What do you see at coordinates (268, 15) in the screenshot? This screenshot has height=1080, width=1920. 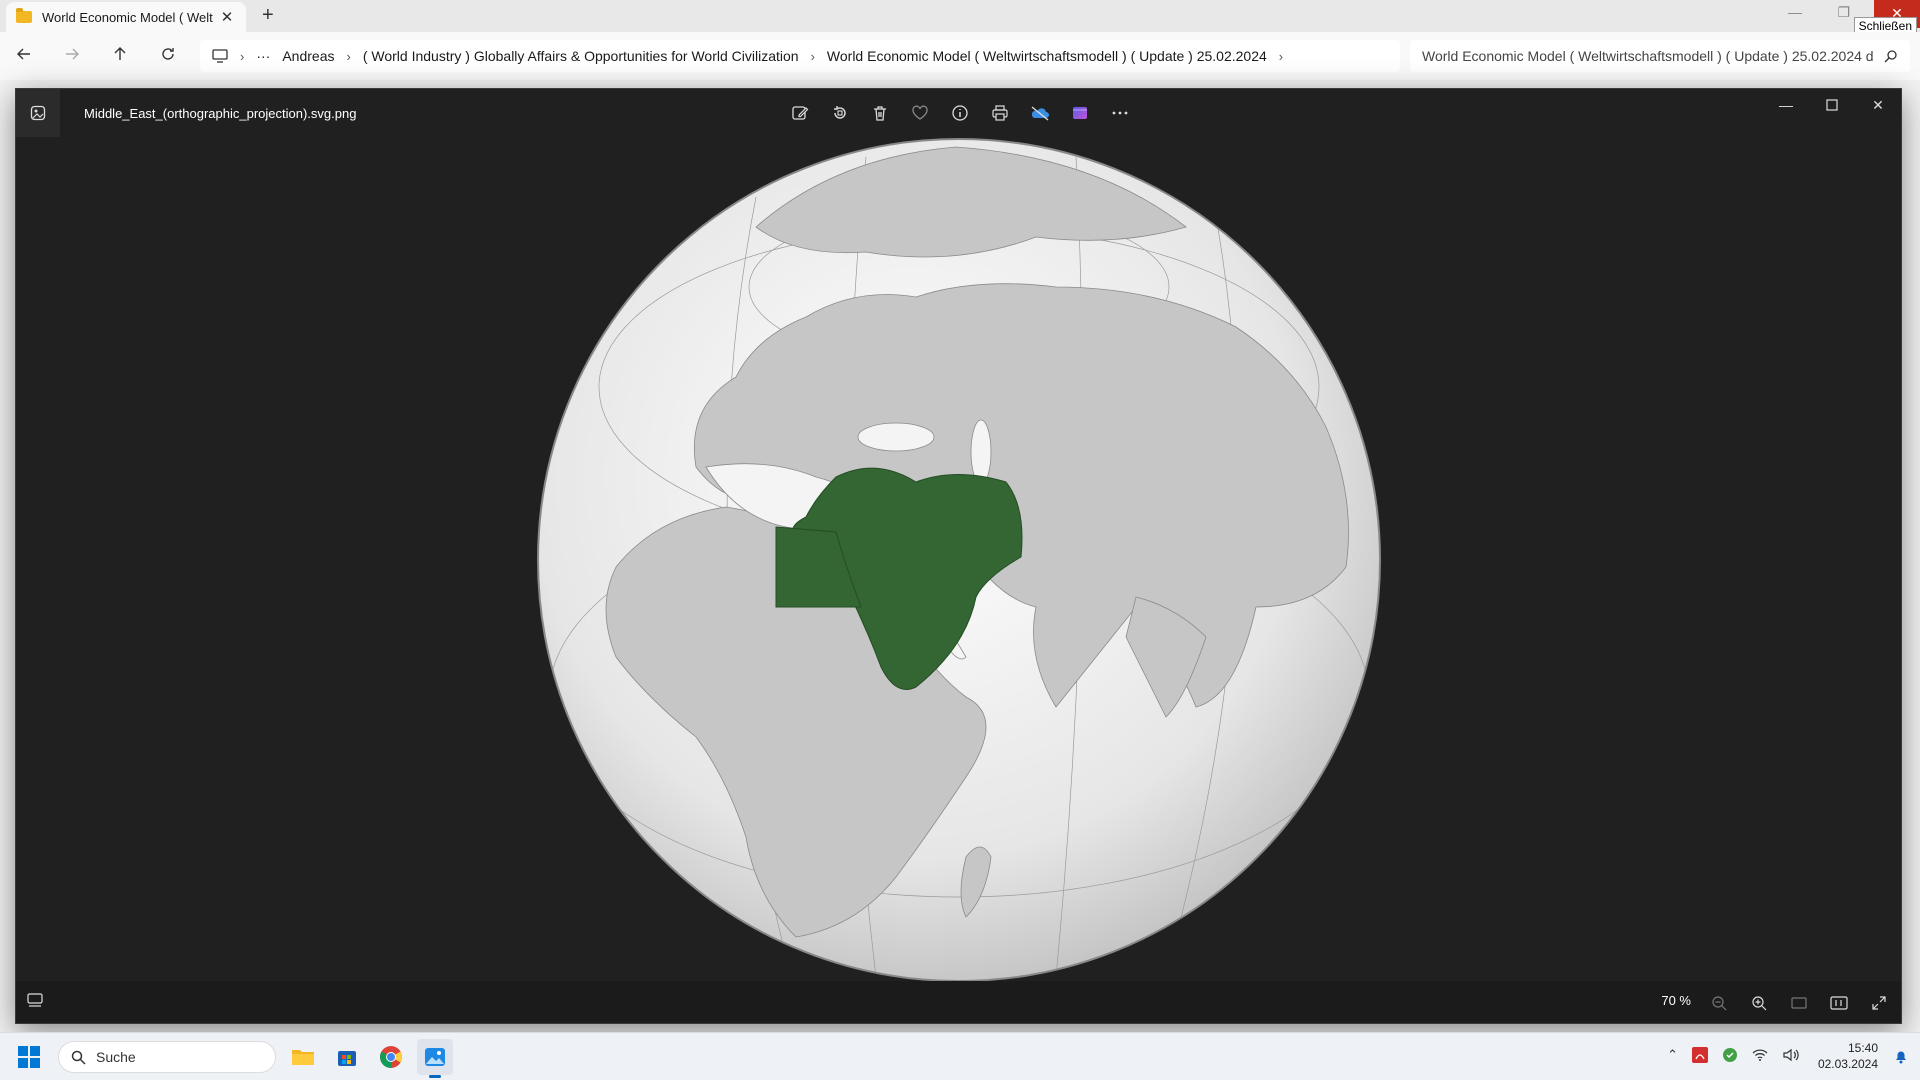 I see `new-tab-button: +` at bounding box center [268, 15].